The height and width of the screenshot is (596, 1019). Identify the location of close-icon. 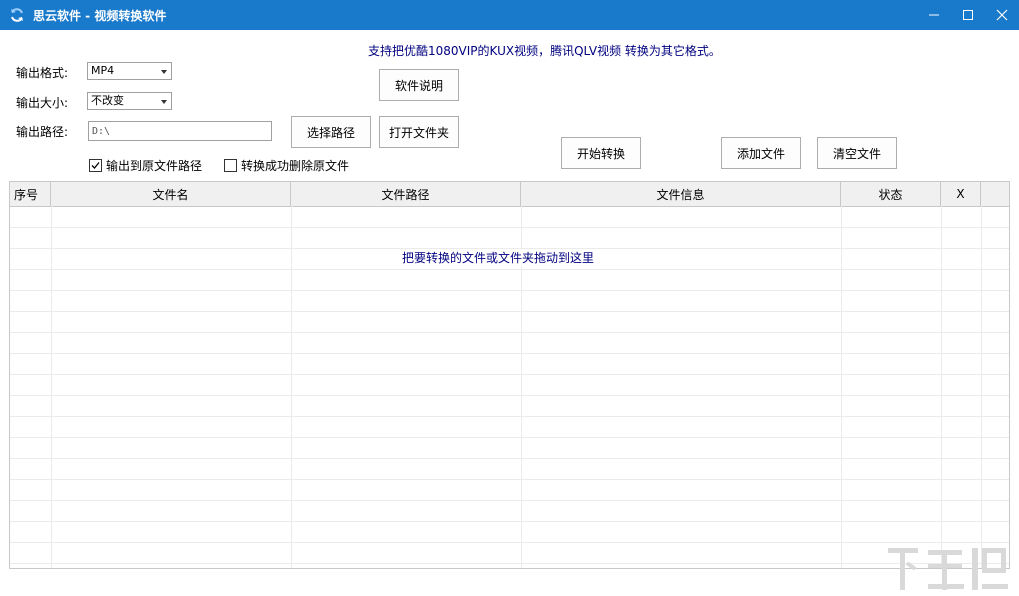
(1002, 15).